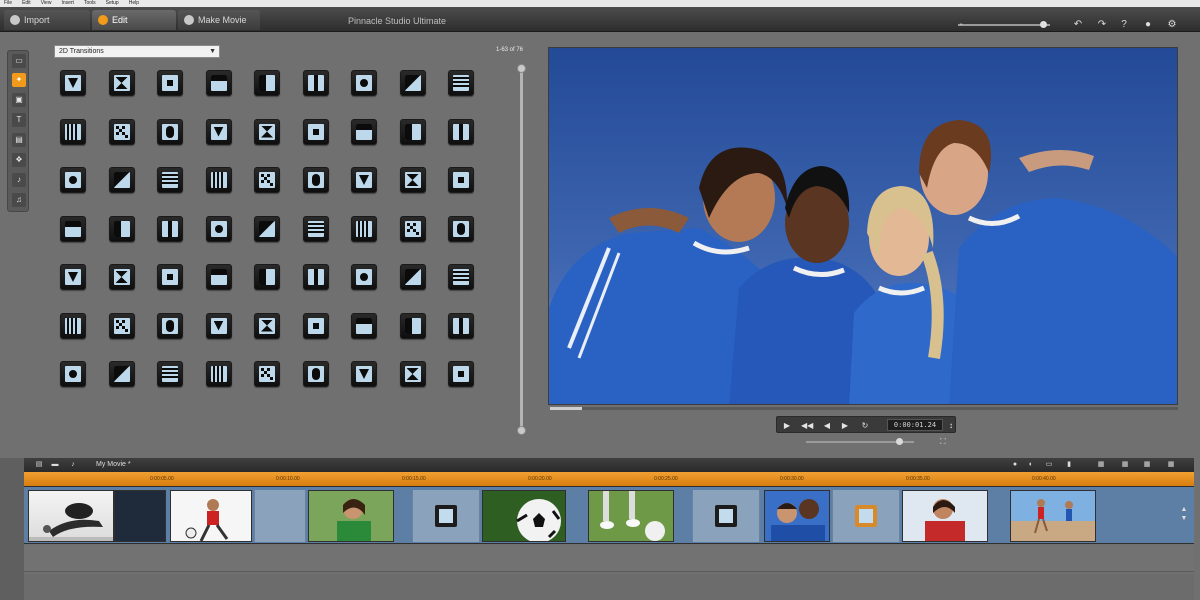 This screenshot has width=1200, height=600. I want to click on transition-circle-icon, so click(73, 277).